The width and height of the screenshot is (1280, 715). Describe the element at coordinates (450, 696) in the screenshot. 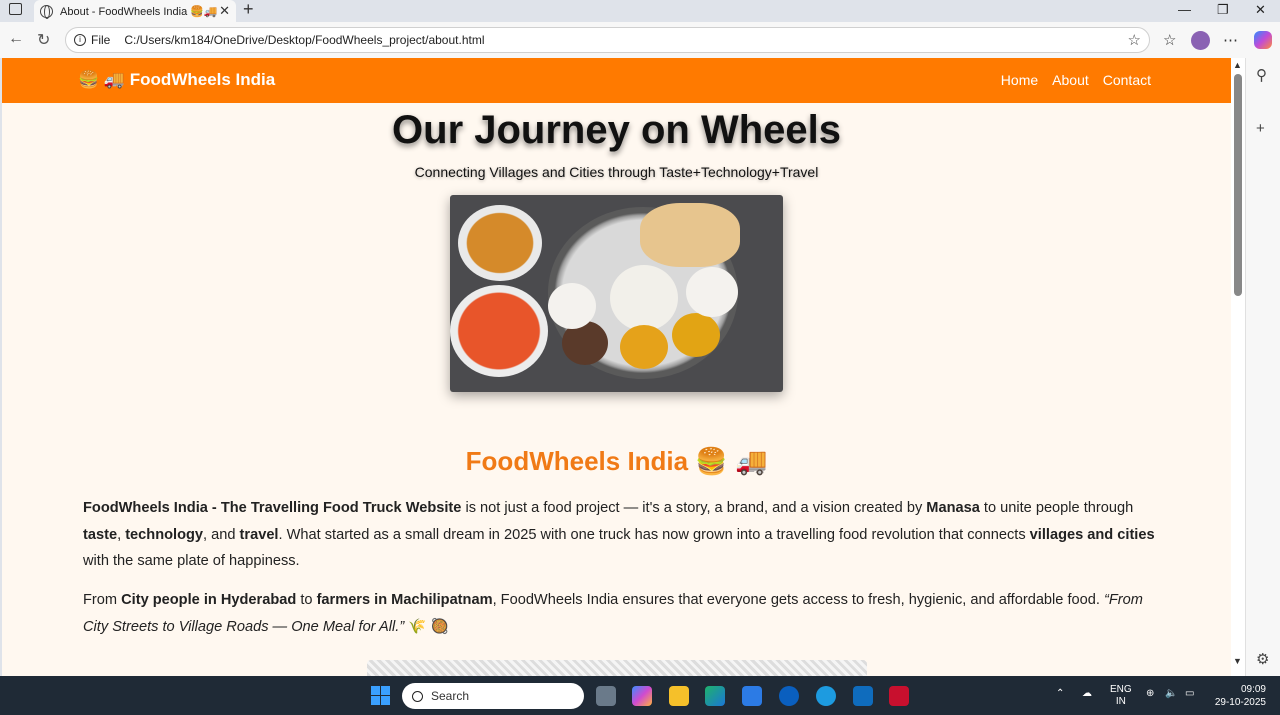

I see `search-placeholder: Search` at that location.